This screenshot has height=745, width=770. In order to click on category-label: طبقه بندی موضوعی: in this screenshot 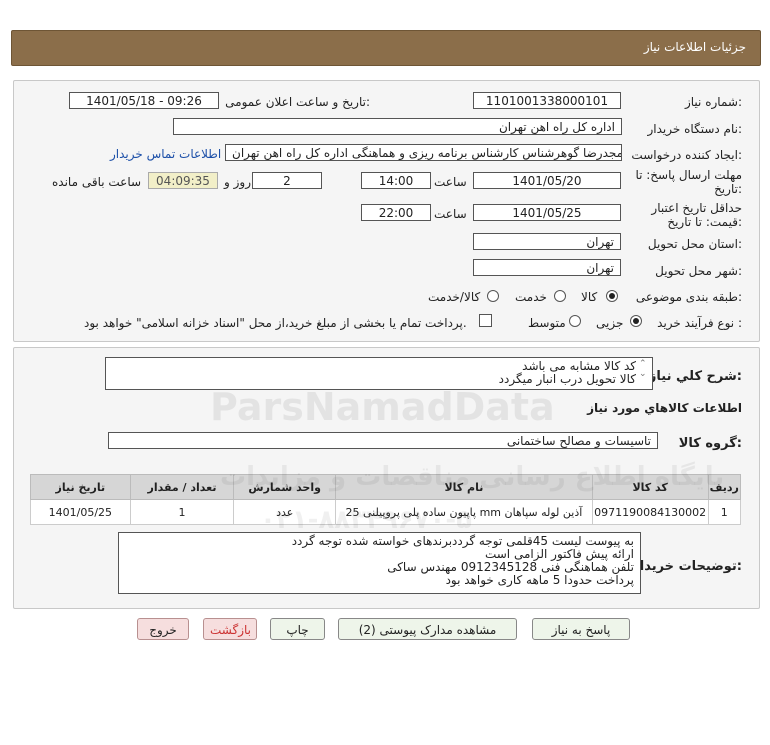, I will do `click(688, 297)`.